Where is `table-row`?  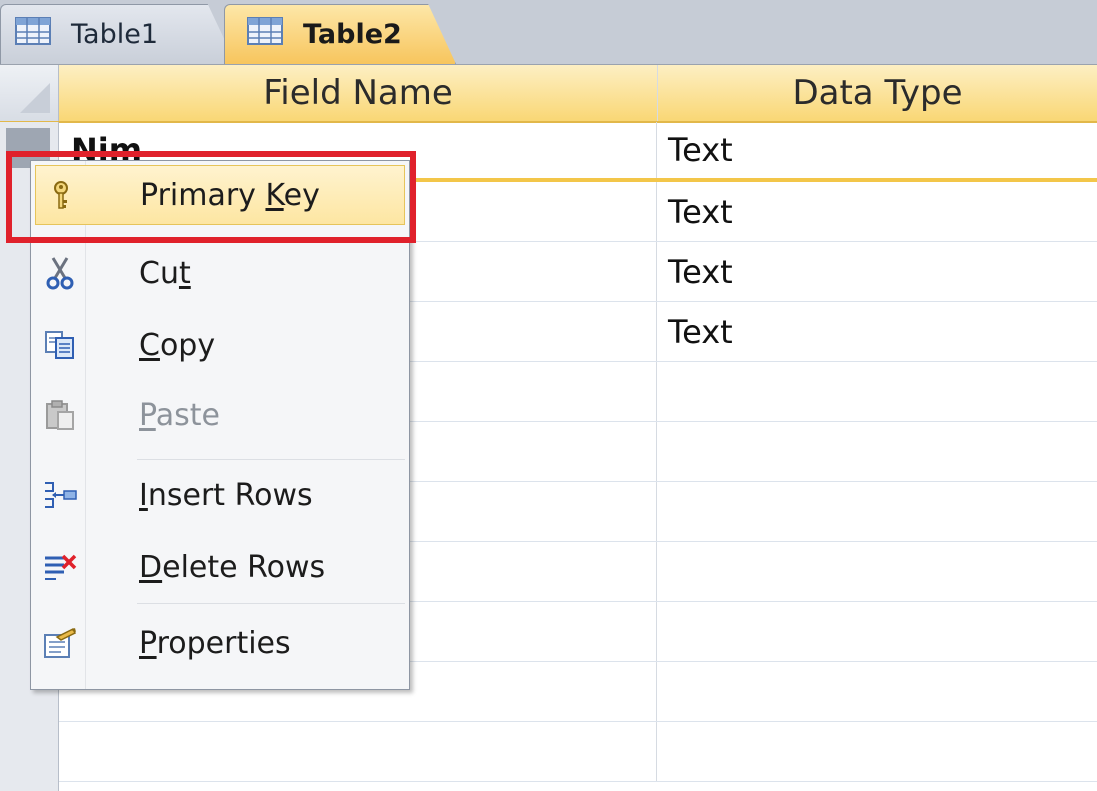 table-row is located at coordinates (578, 752).